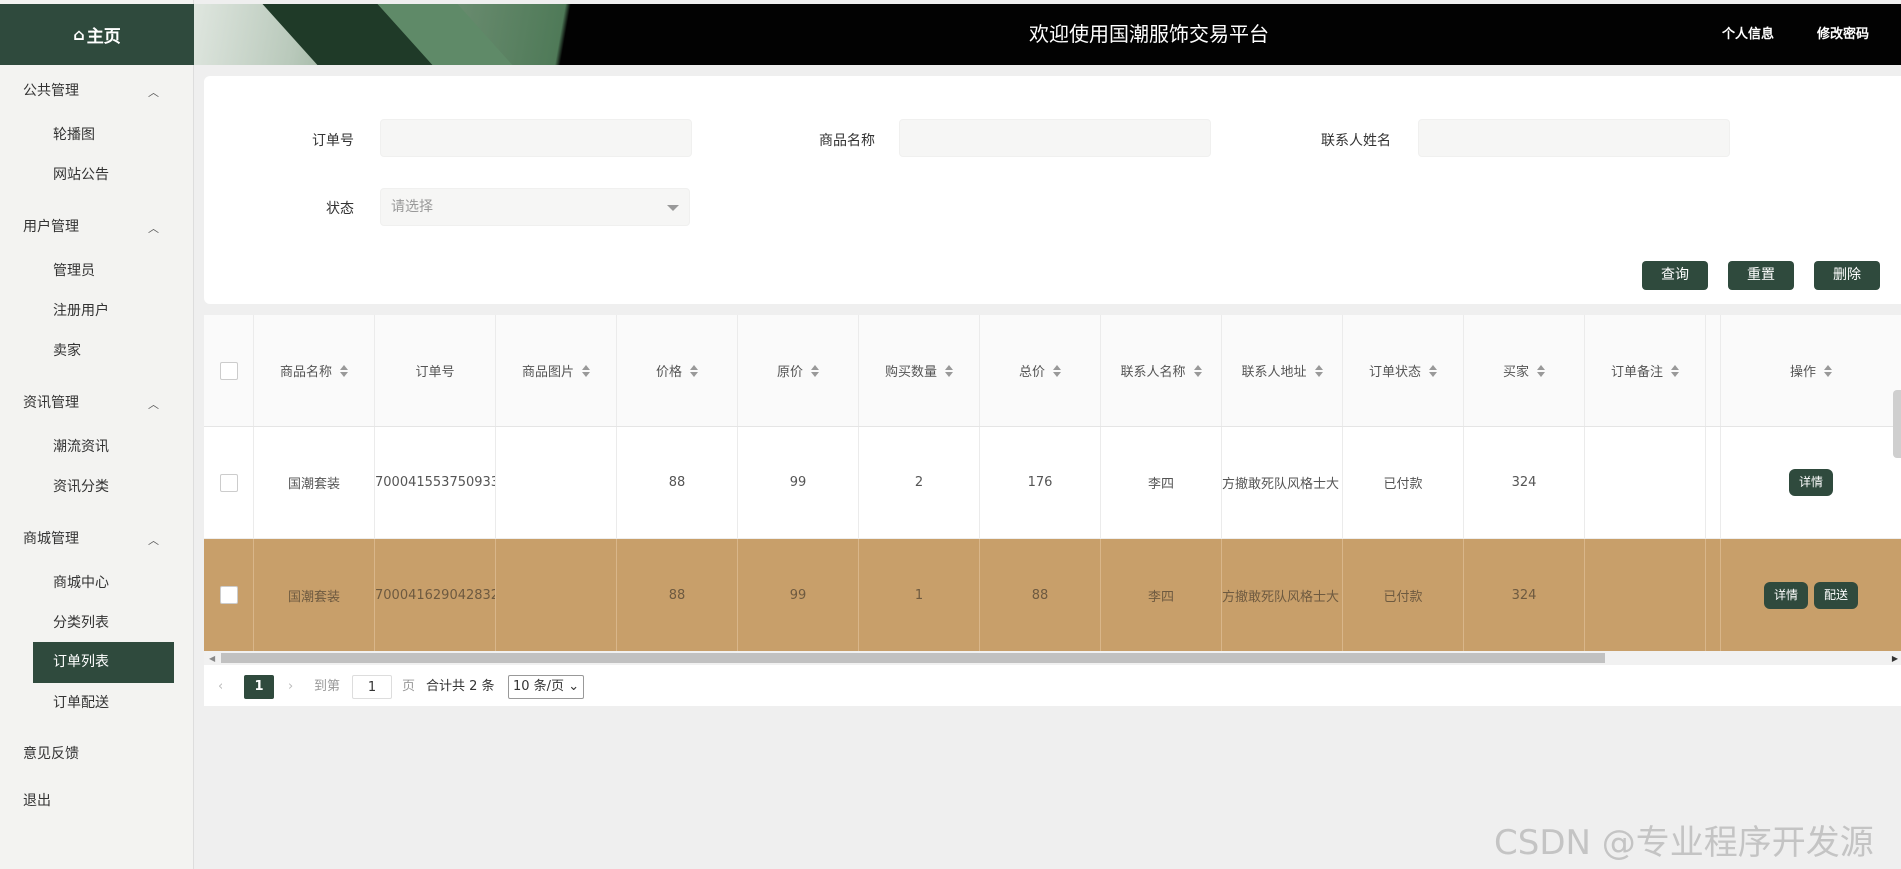  Describe the element at coordinates (37, 800) in the screenshot. I see `sidebar-item-logout: 退出` at that location.